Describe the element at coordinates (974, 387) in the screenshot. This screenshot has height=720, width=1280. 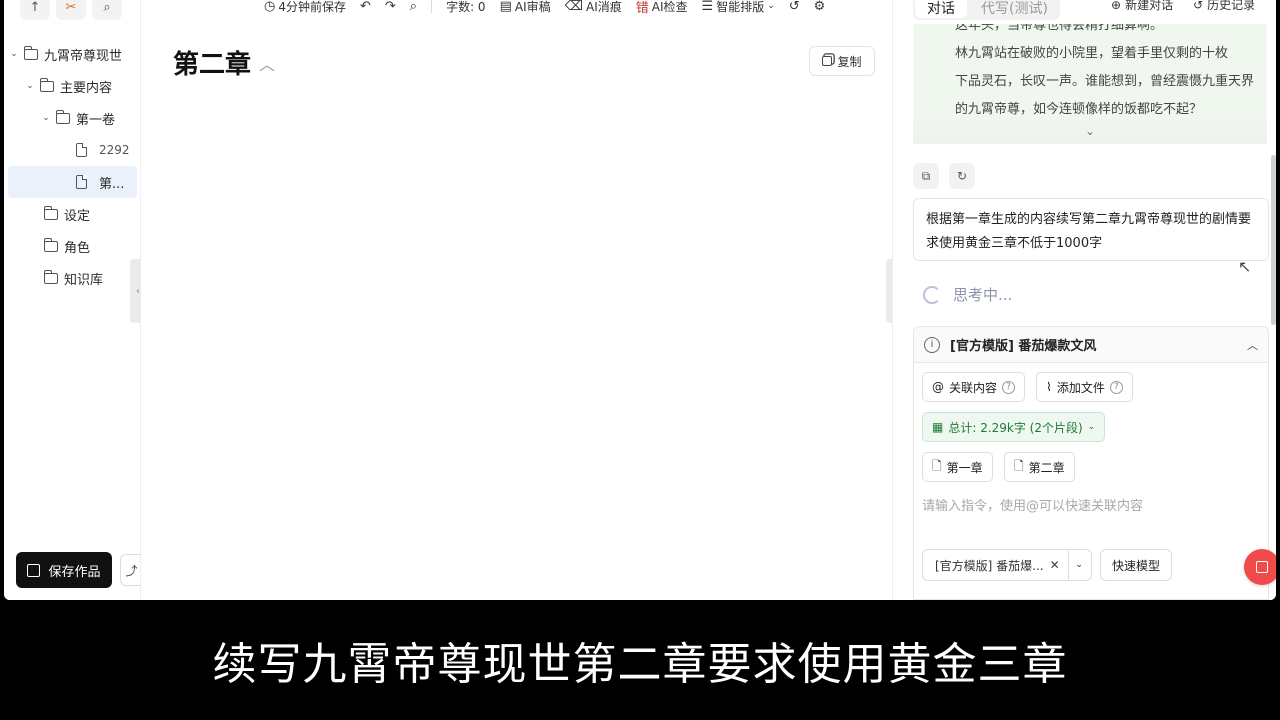
I see `link-content-button: @ 关联内容 ?` at that location.